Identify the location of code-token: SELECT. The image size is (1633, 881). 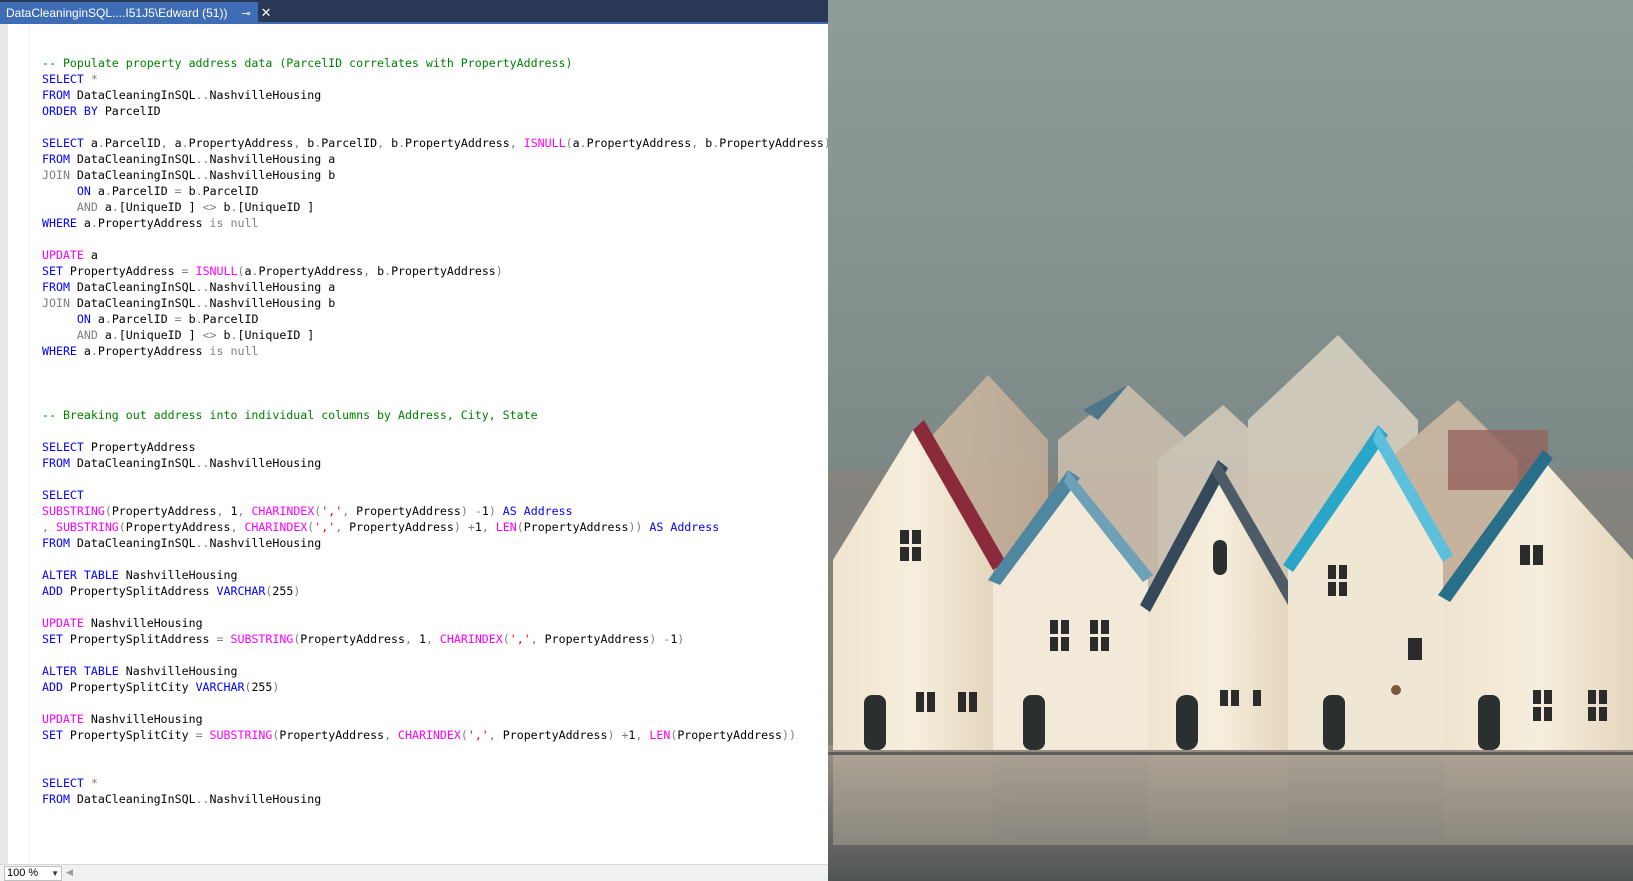
(63, 447).